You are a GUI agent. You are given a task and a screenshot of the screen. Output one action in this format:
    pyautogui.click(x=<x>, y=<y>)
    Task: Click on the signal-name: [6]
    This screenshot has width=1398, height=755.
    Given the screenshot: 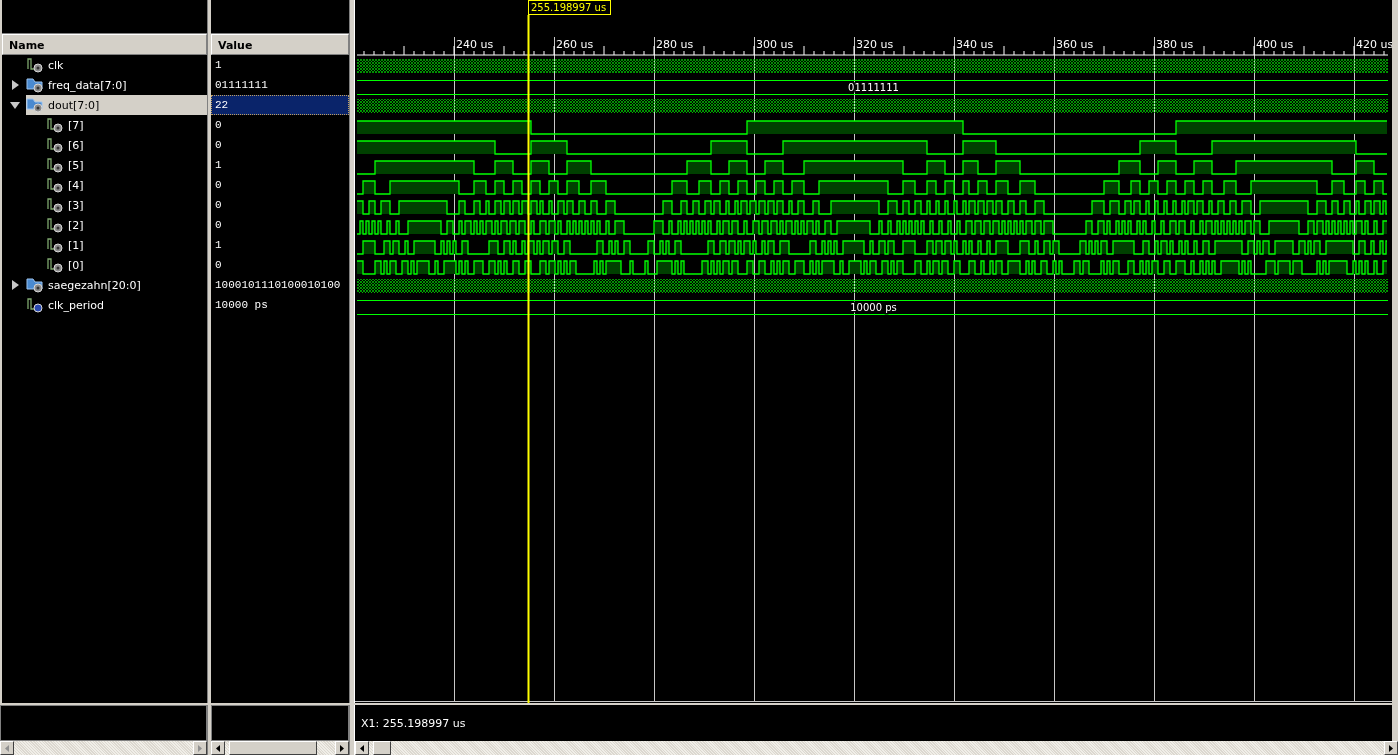 What is the action you would take?
    pyautogui.click(x=126, y=145)
    